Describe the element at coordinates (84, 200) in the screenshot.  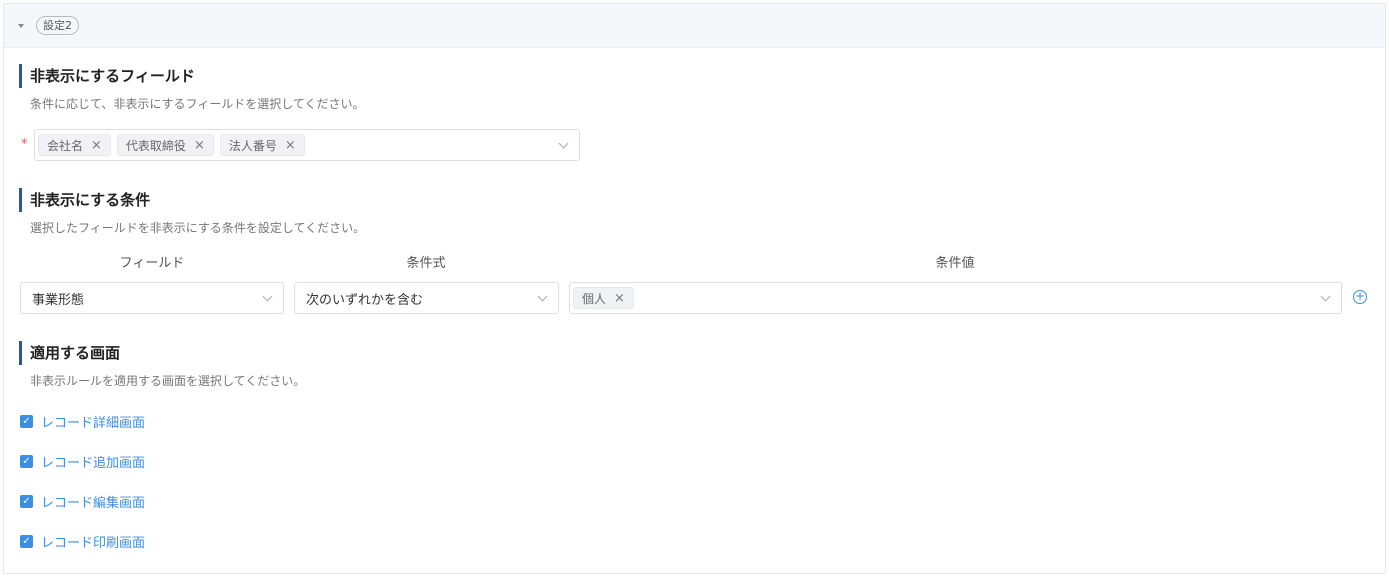
I see `section-title-hide-condition: 非表示にする条件` at that location.